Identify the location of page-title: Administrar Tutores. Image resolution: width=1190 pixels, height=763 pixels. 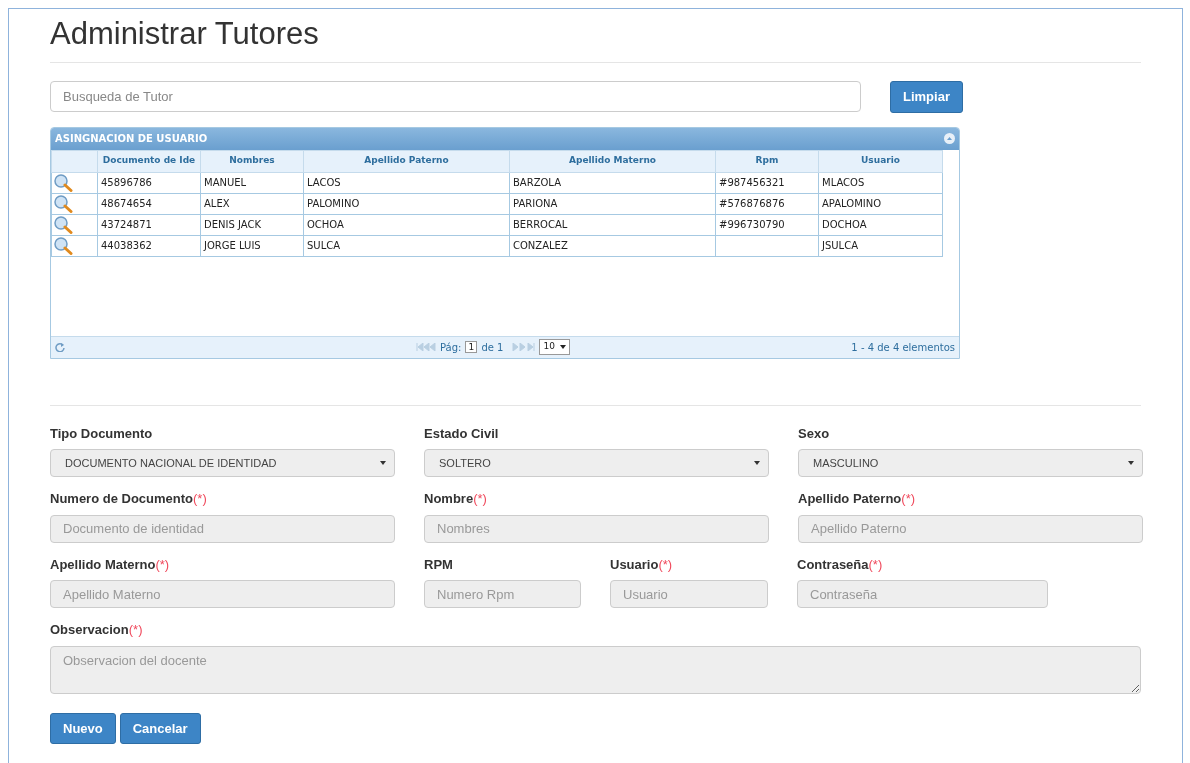
(185, 34).